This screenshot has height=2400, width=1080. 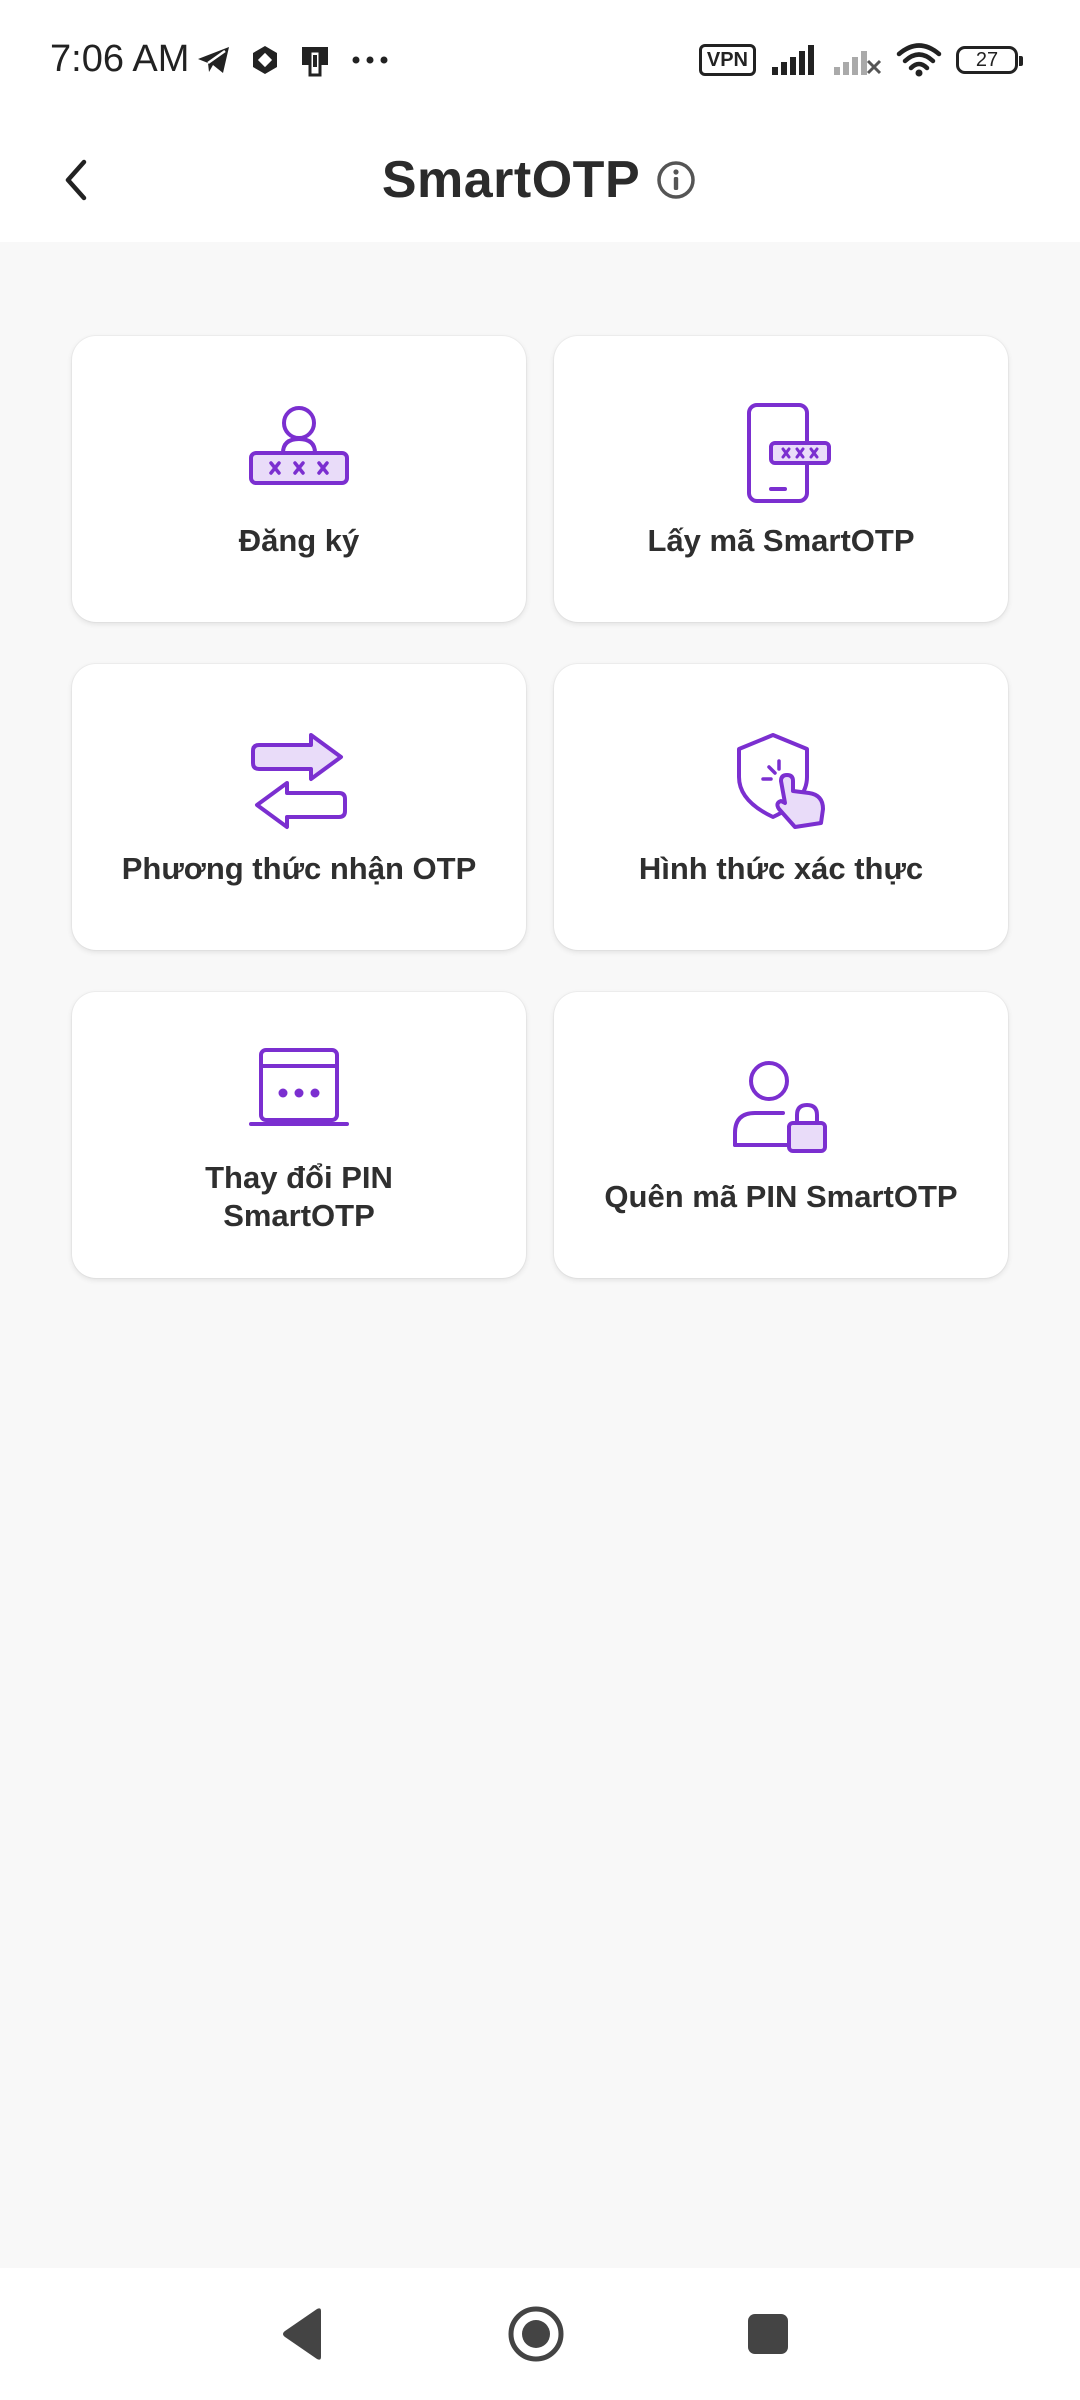 I want to click on title-wrap: SmartOTP, so click(x=540, y=180).